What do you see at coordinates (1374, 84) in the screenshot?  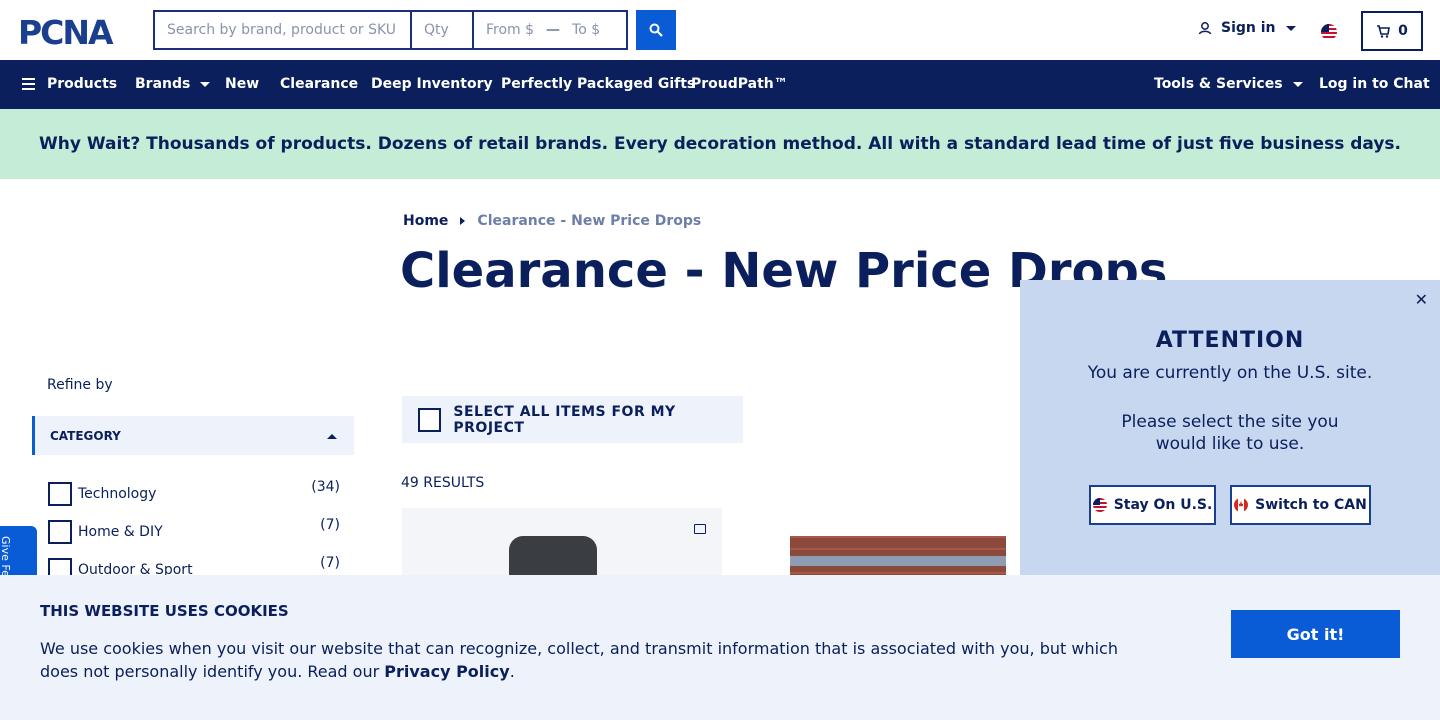 I see `nav-chat-login: Log in to Chat` at bounding box center [1374, 84].